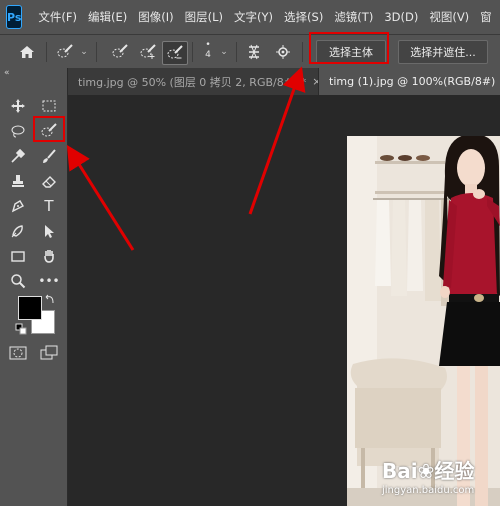 This screenshot has height=506, width=500. What do you see at coordinates (148, 52) in the screenshot?
I see `add-to-selection-icon` at bounding box center [148, 52].